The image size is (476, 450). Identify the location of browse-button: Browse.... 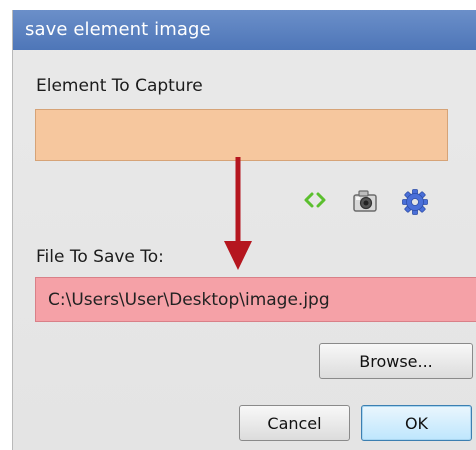
(396, 361).